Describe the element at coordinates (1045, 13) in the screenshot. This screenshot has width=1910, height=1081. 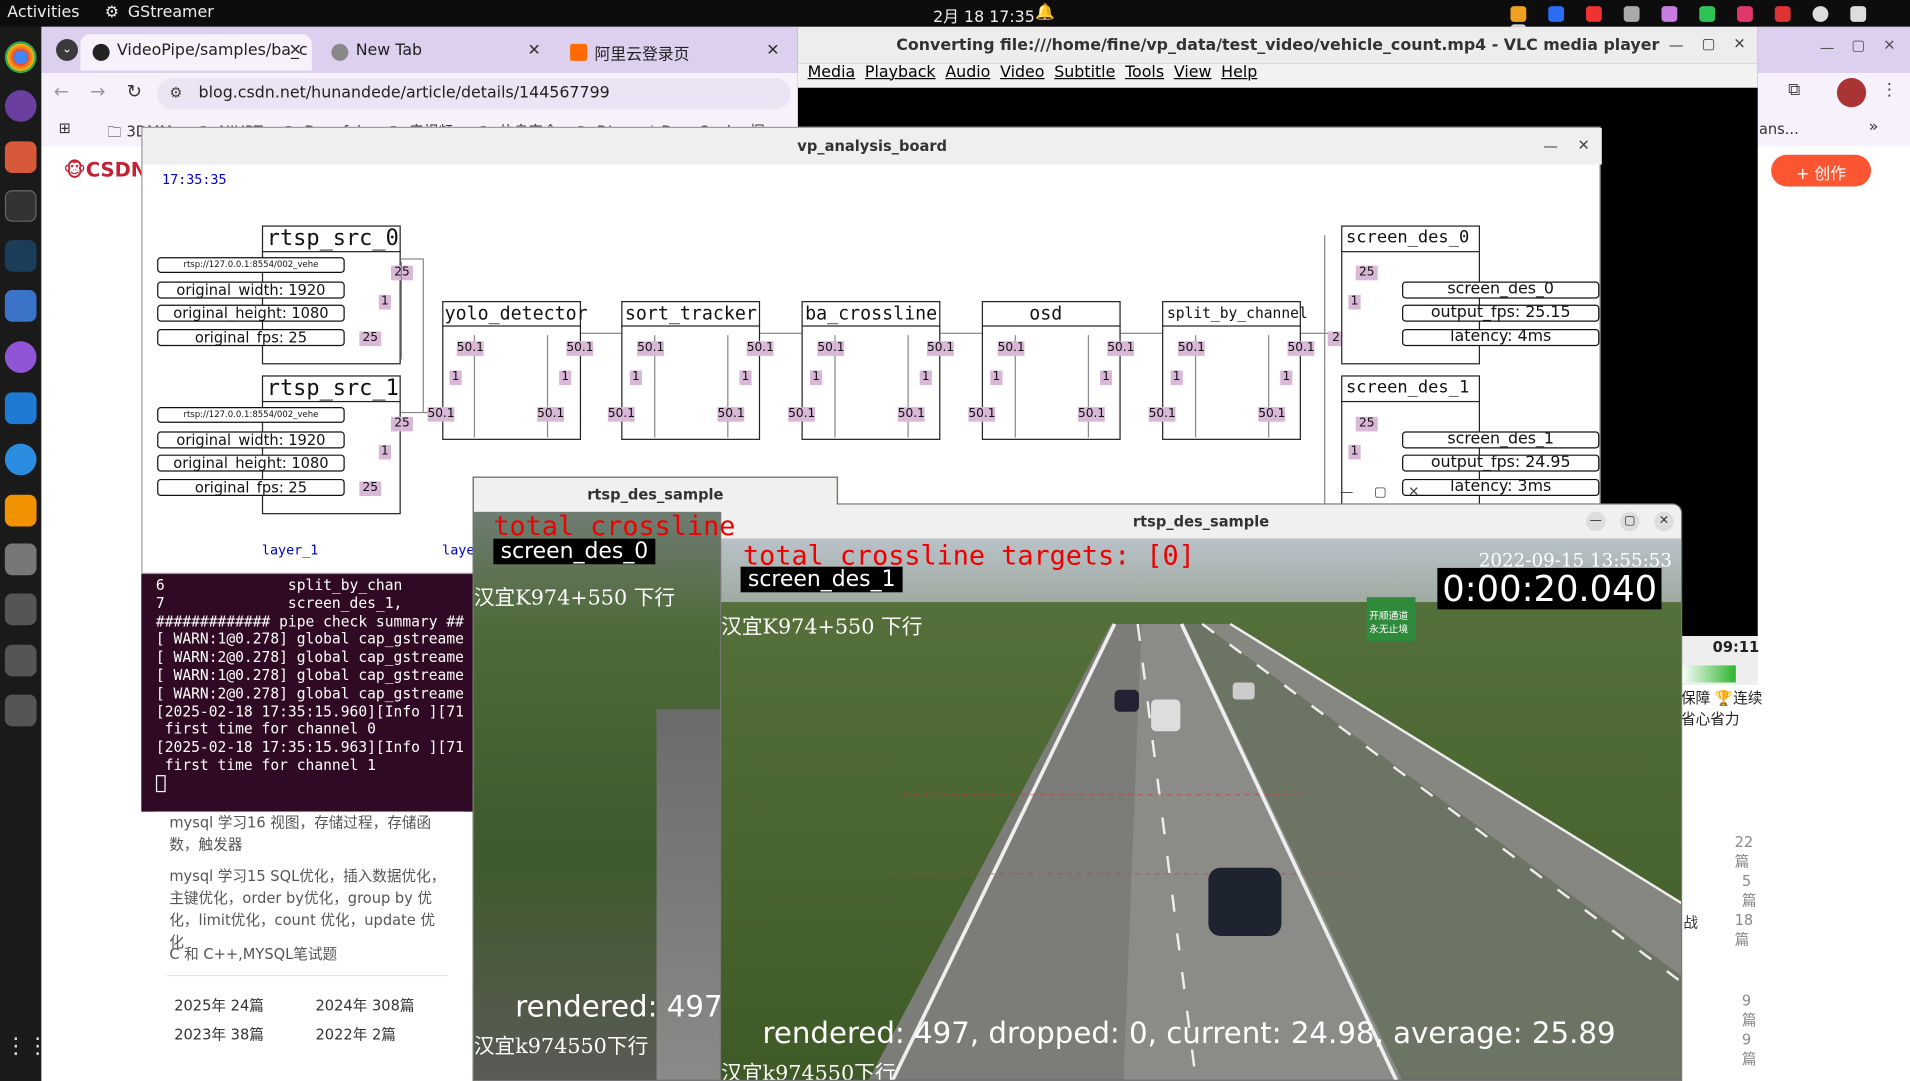
I see `bell-icon: 🔔` at that location.